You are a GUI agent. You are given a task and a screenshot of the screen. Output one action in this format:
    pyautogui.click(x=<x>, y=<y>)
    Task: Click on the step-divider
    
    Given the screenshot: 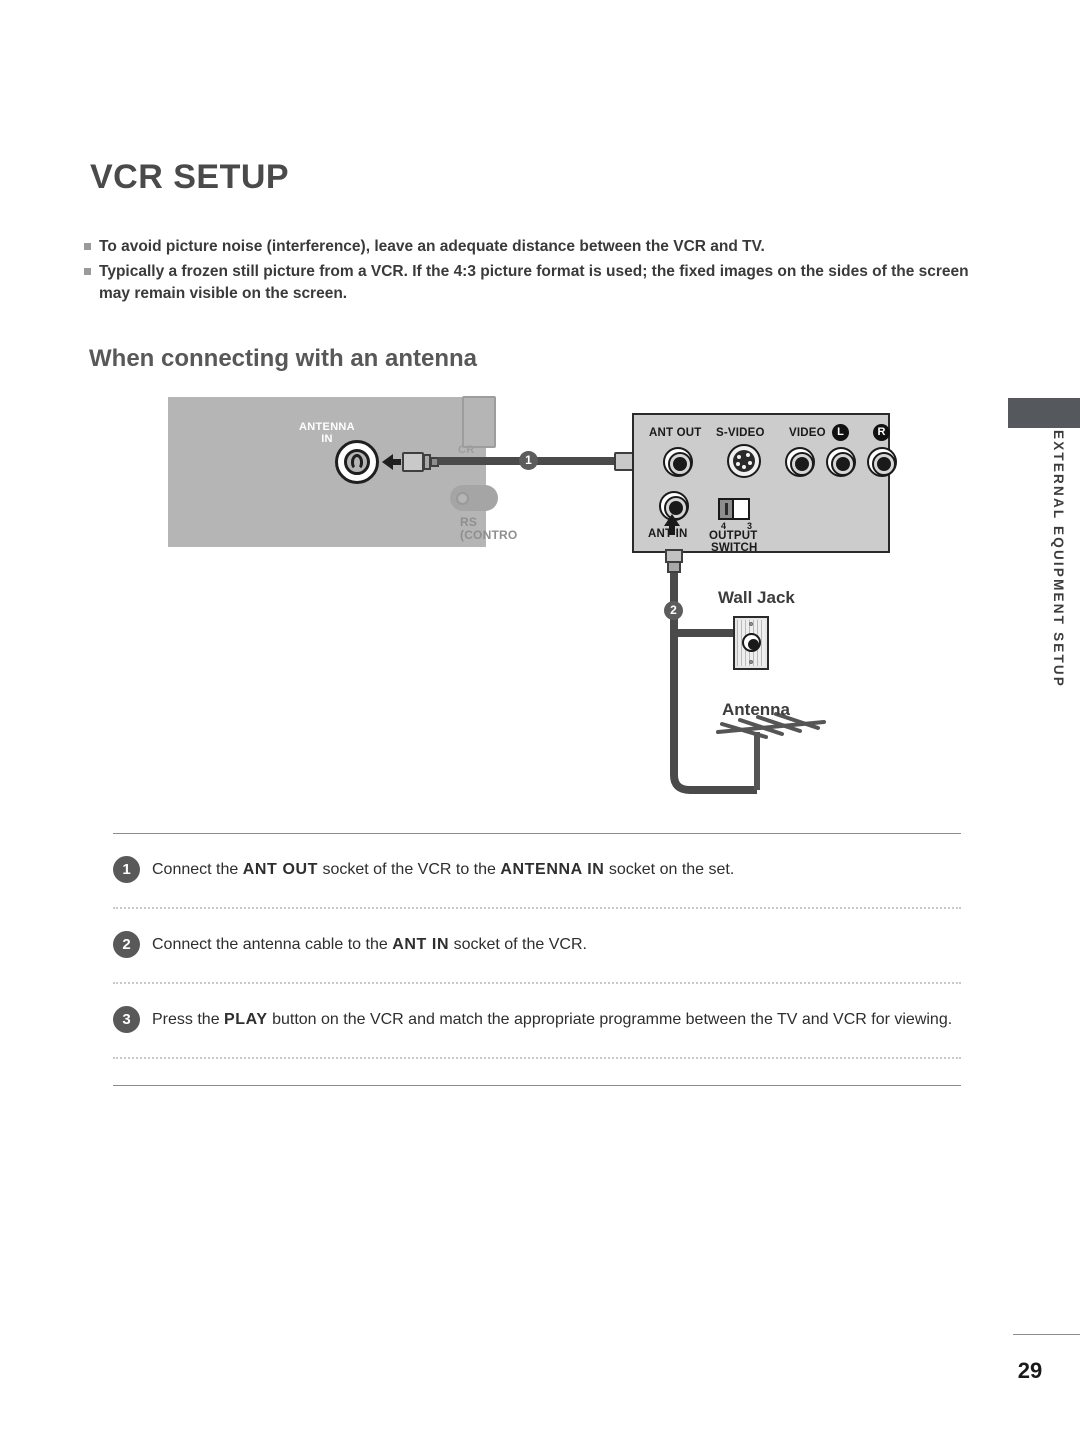 What is the action you would take?
    pyautogui.click(x=537, y=1058)
    